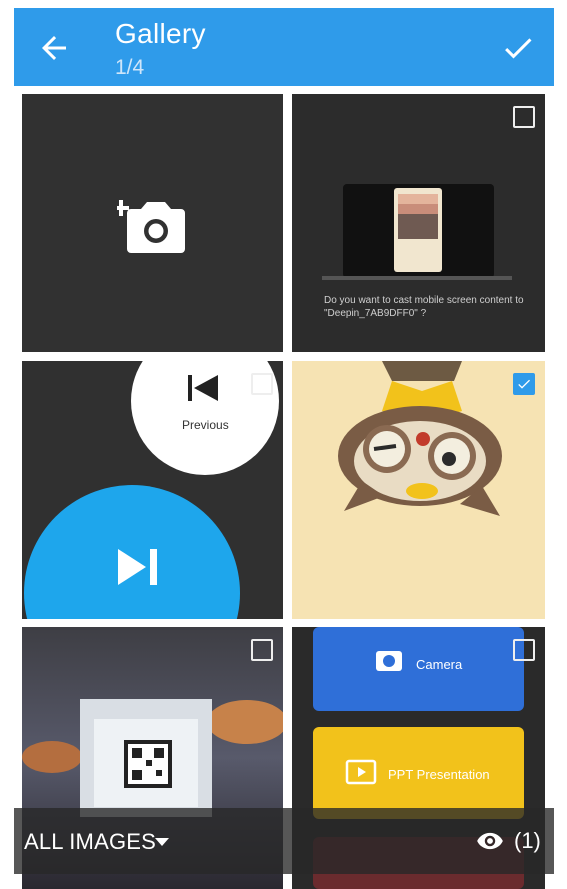 This screenshot has width=567, height=889. I want to click on image-tile, so click(418, 490).